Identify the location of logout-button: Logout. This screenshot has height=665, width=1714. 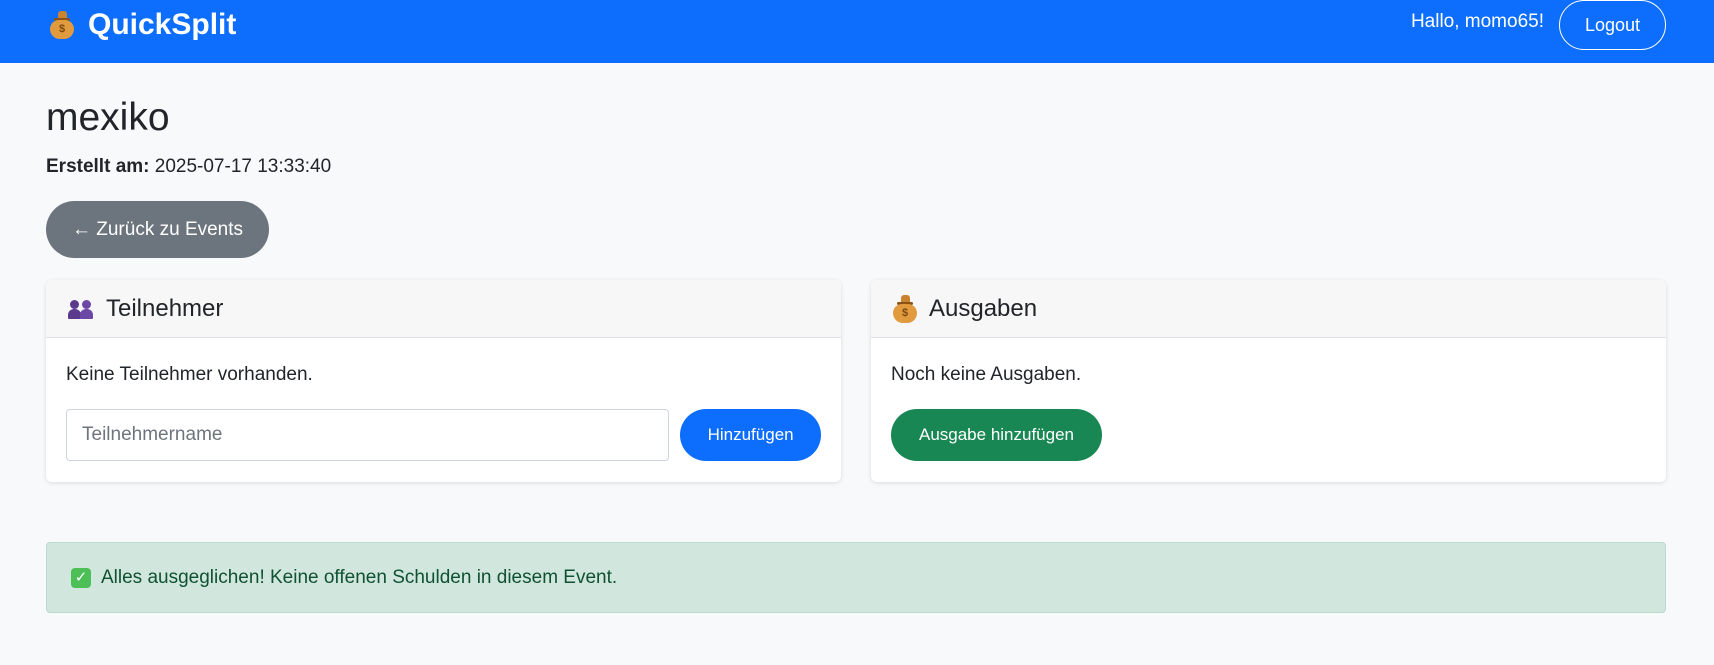
(1612, 25).